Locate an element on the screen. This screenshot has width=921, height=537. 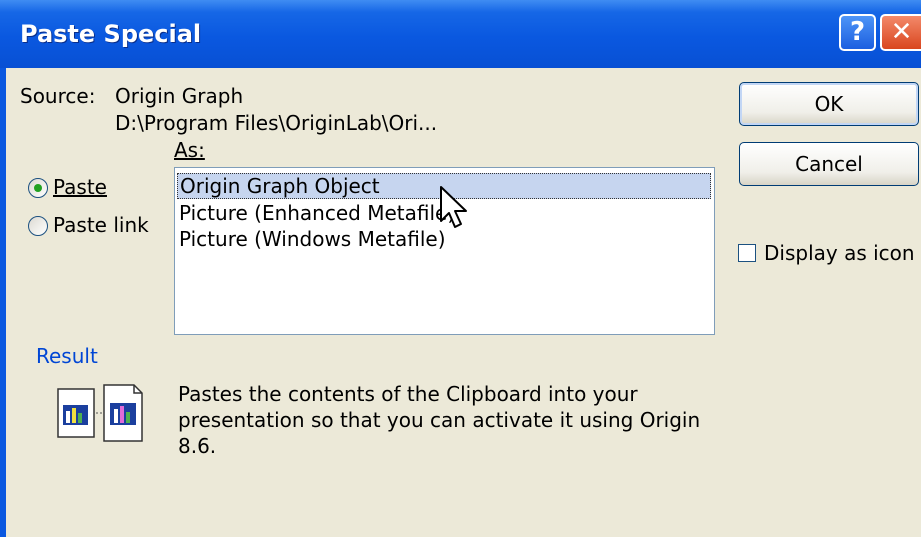
display-as-icon-label-text: Display as icon is located at coordinates (839, 253).